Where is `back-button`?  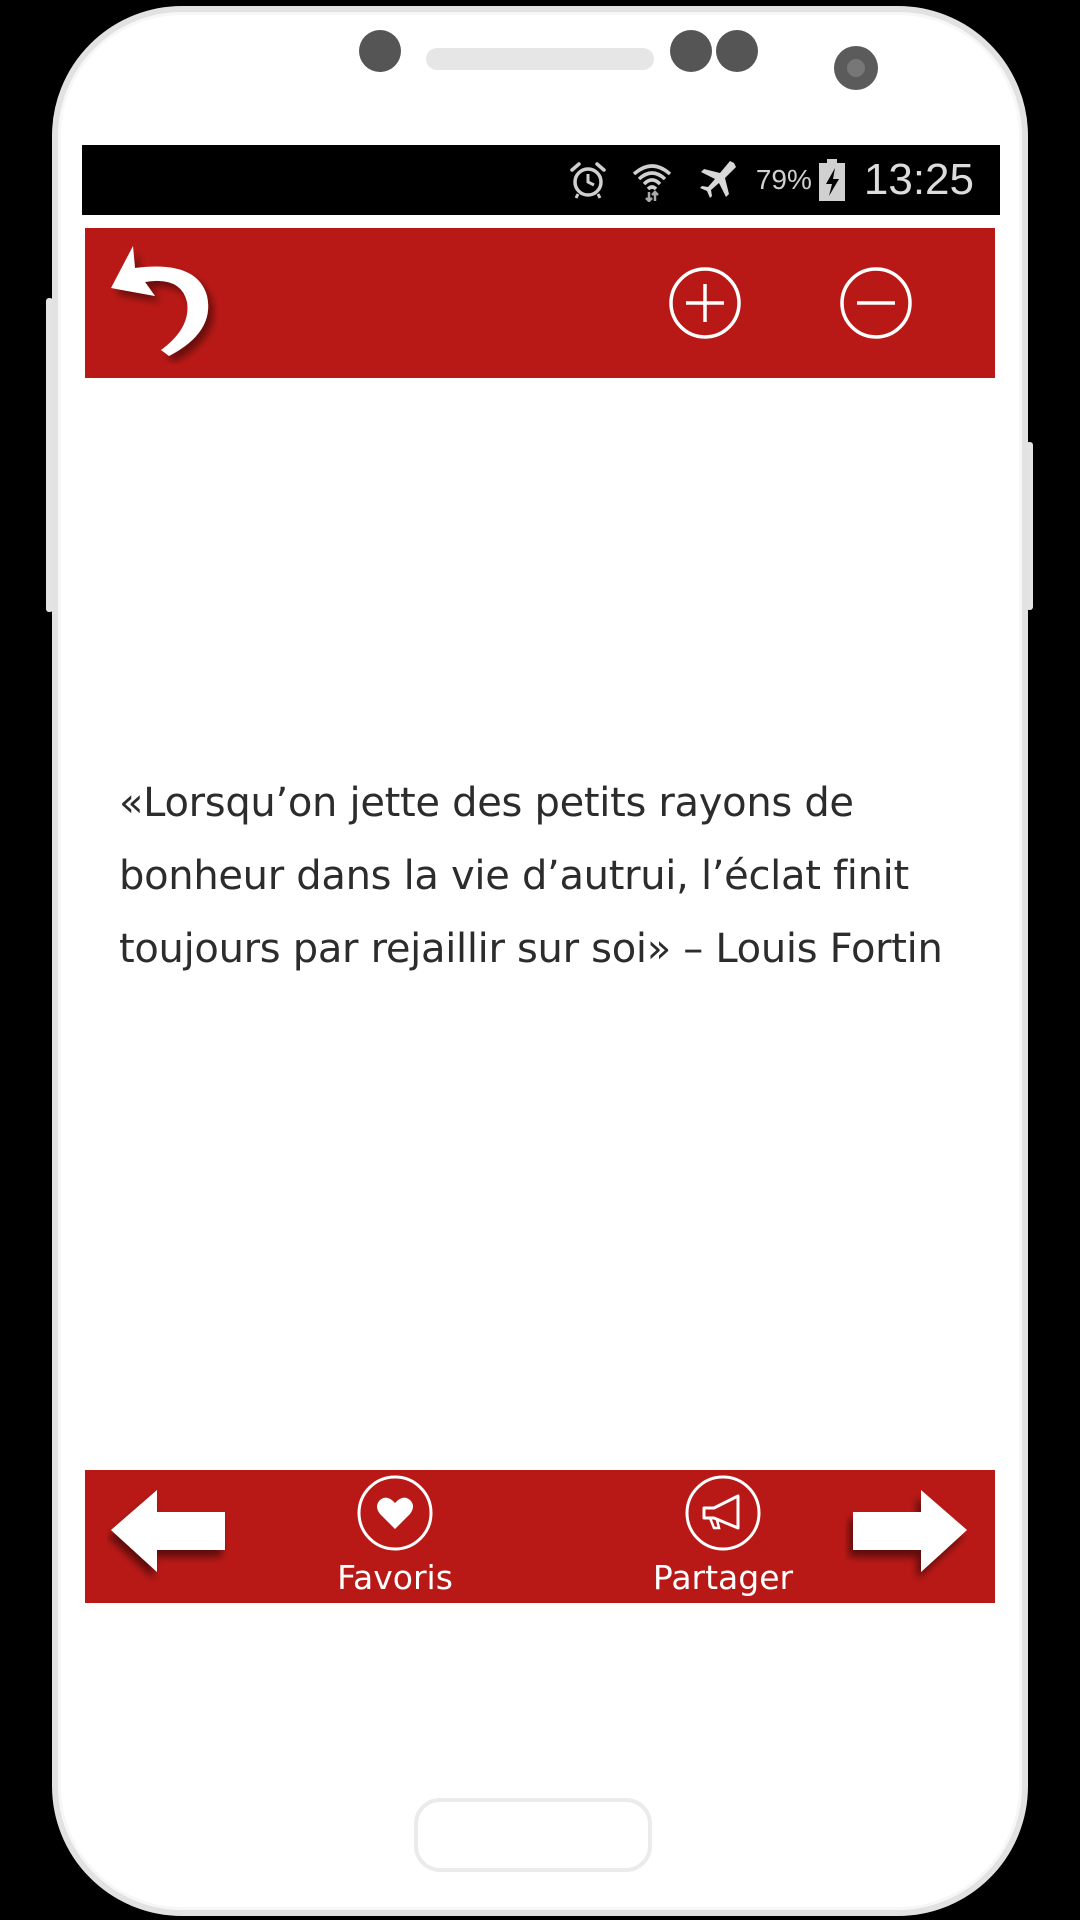
back-button is located at coordinates (166, 302).